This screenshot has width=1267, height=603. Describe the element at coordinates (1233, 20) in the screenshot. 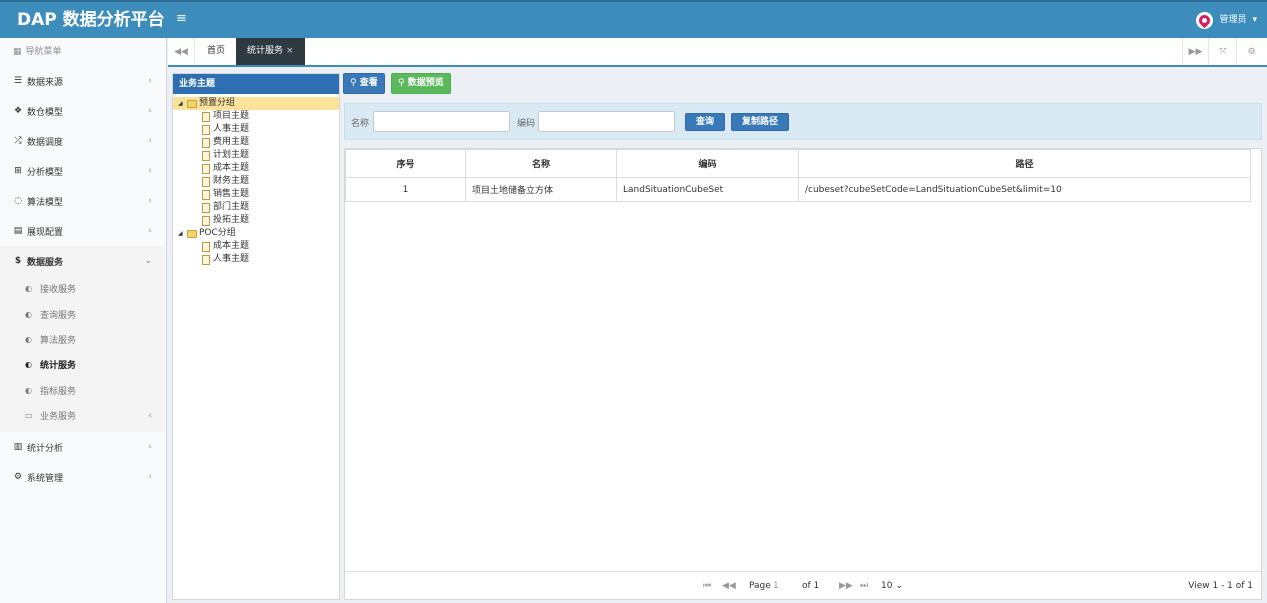

I see `user-name: 管理员` at that location.